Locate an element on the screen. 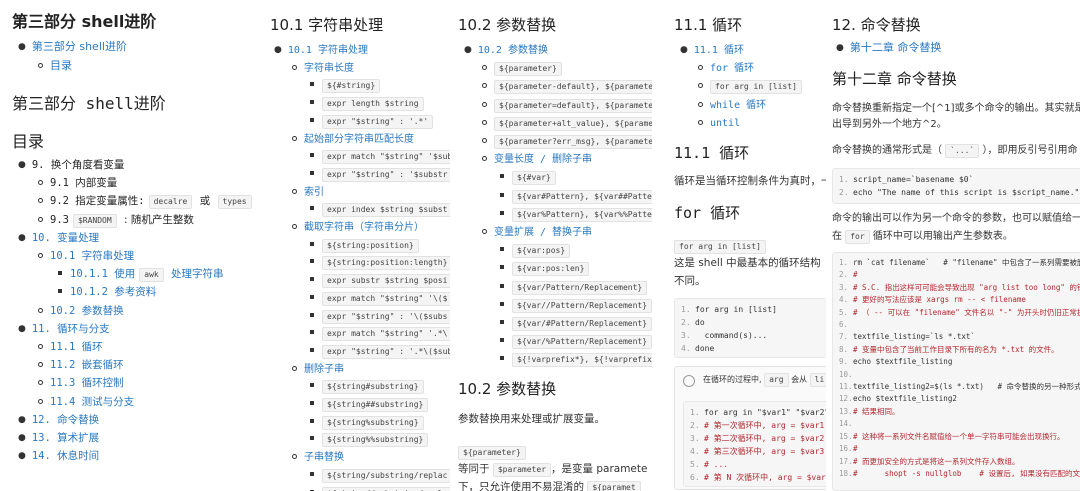 The height and width of the screenshot is (491, 1080). contents-item-label: 14. 休息时间 is located at coordinates (65, 456).